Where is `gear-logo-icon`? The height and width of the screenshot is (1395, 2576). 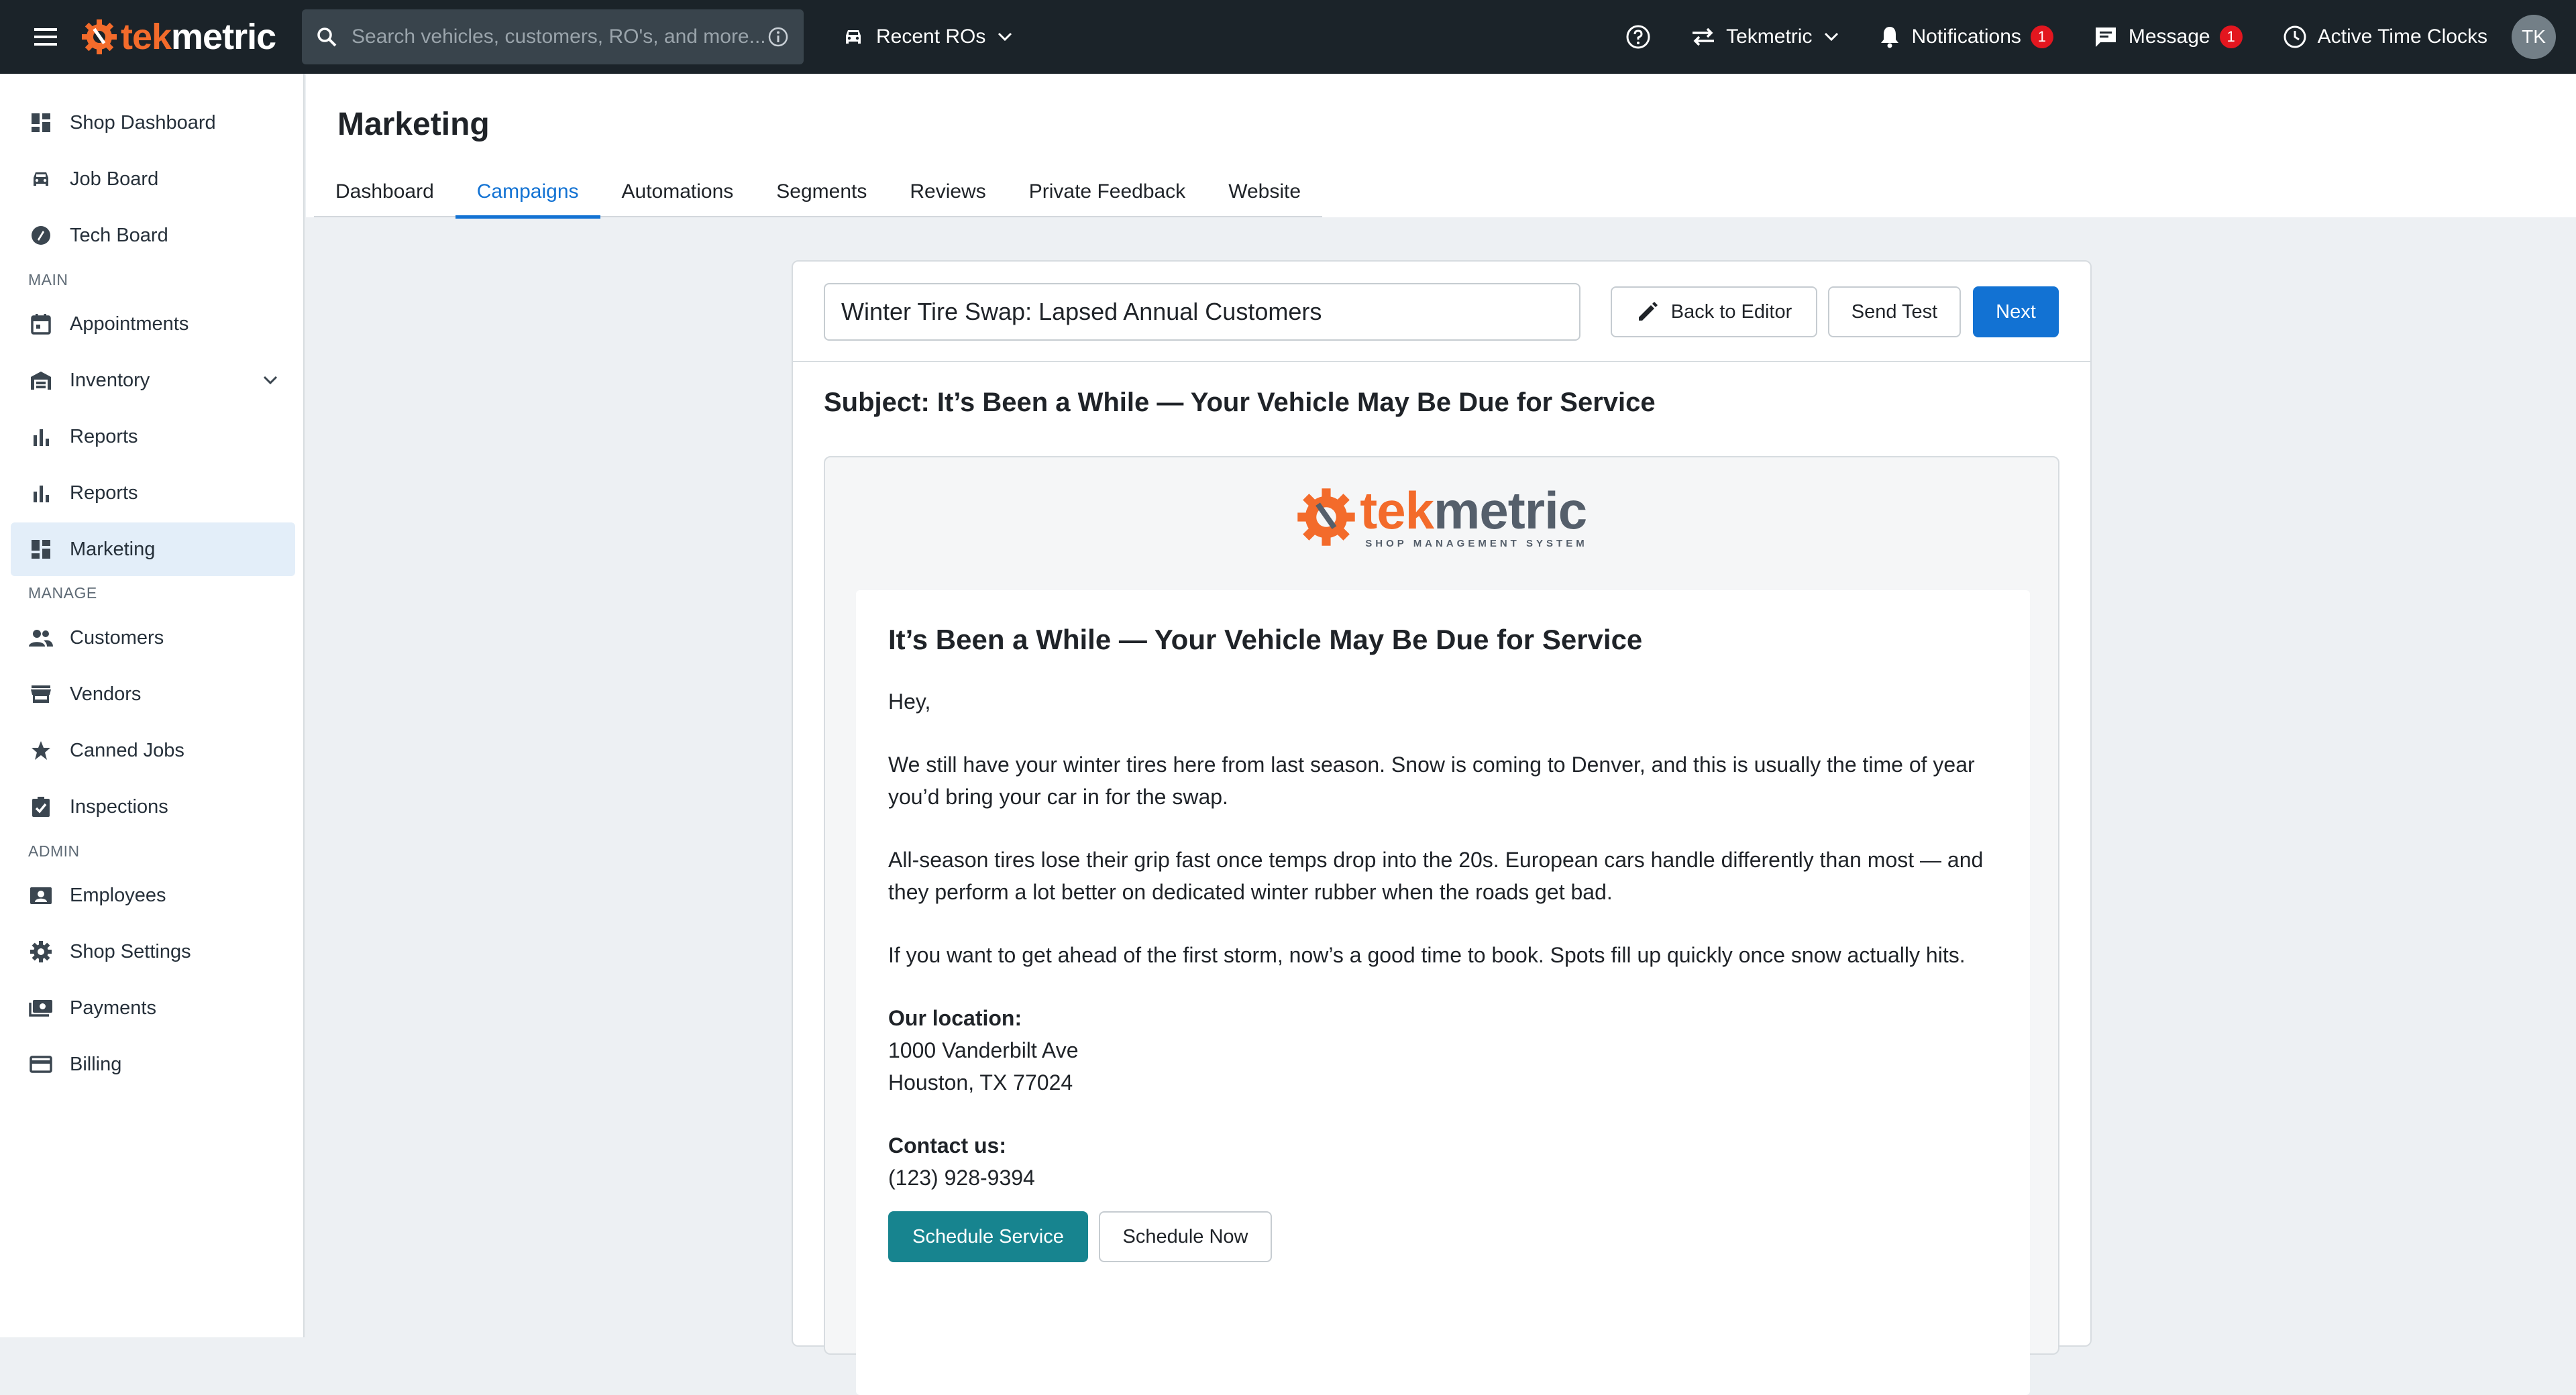
gear-logo-icon is located at coordinates (1326, 517).